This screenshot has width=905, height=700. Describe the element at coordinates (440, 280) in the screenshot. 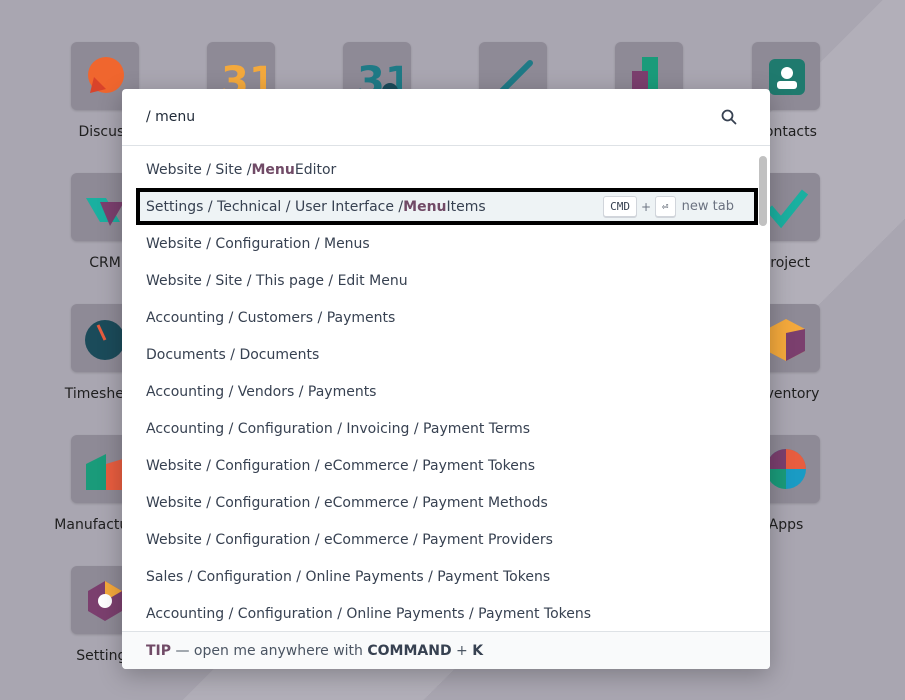

I see `result-item: Website / Site / This page / Edit Menu` at that location.